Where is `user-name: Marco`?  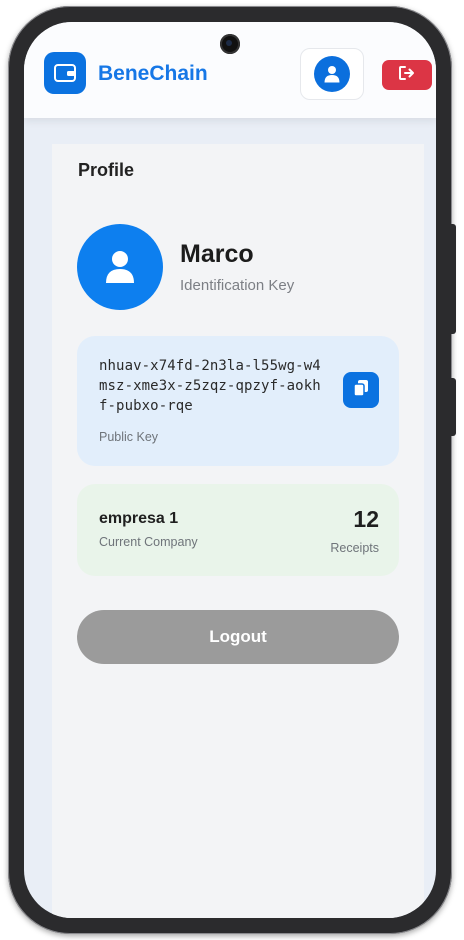
user-name: Marco is located at coordinates (217, 254).